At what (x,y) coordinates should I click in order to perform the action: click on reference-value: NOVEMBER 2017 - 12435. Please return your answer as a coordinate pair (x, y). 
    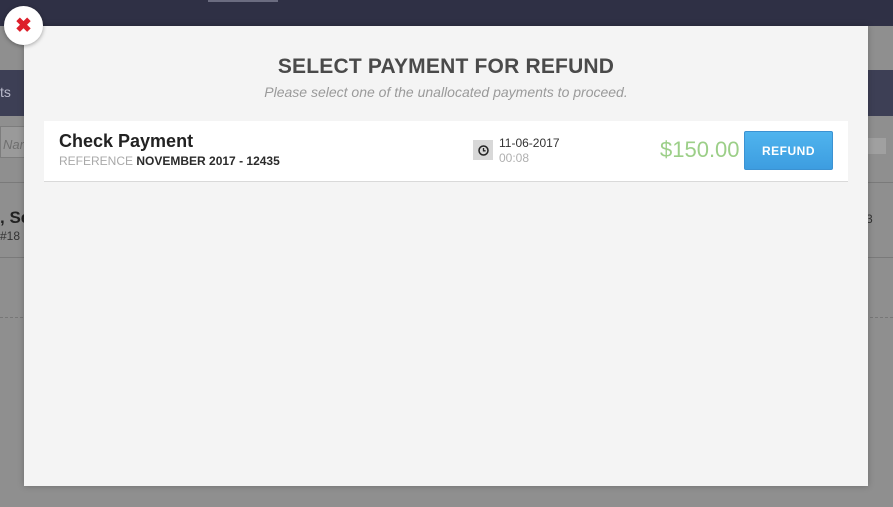
    Looking at the image, I should click on (208, 161).